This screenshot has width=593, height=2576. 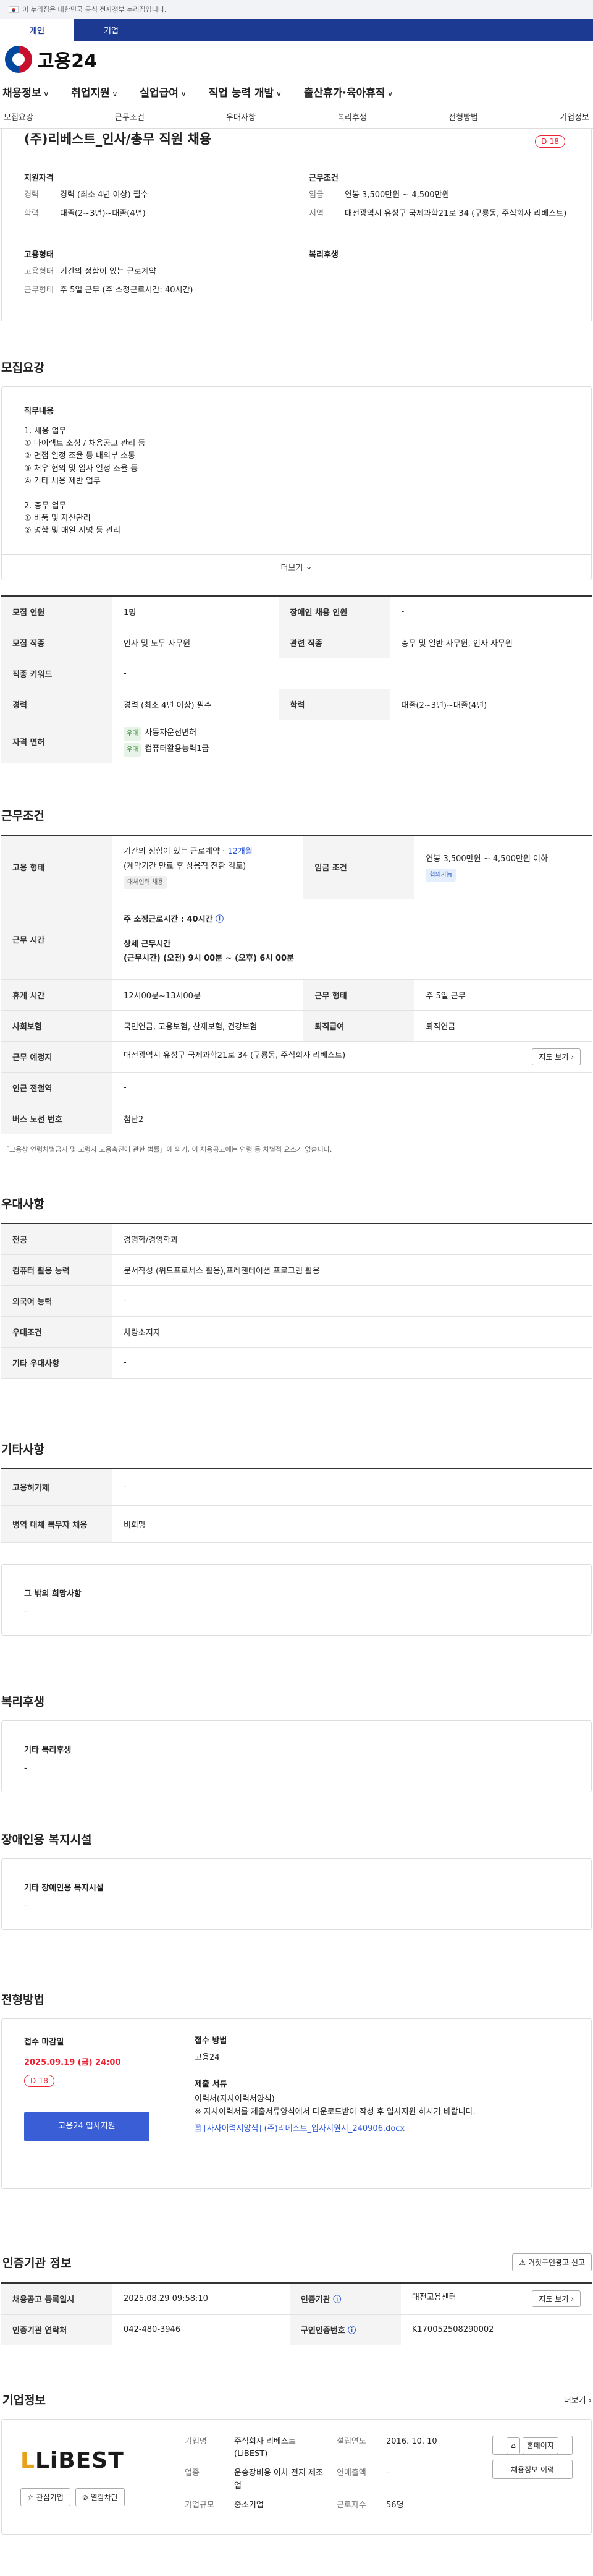 I want to click on company-more-link: 더보기 ›, so click(x=578, y=2399).